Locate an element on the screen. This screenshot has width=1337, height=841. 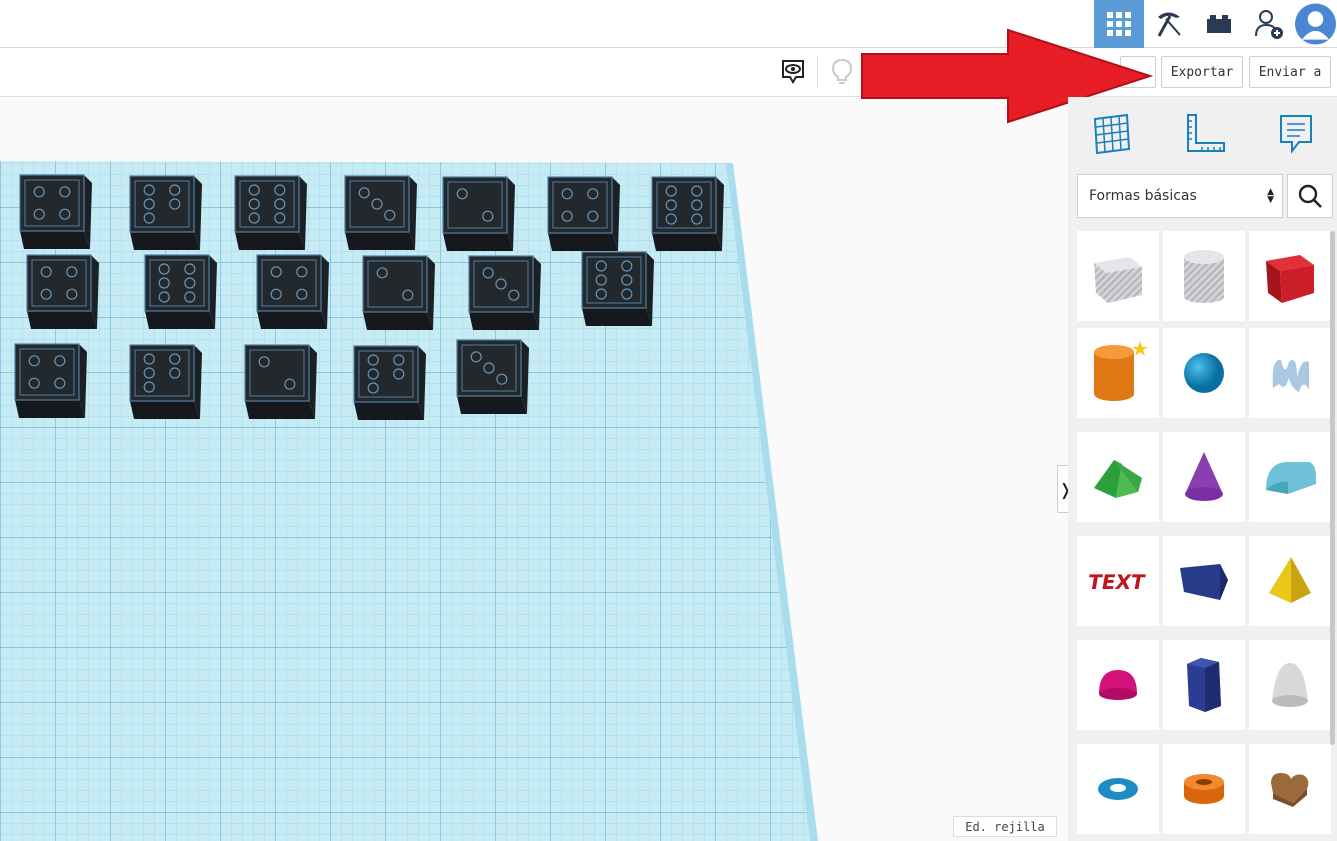
grid-tool-icon is located at coordinates (1112, 134).